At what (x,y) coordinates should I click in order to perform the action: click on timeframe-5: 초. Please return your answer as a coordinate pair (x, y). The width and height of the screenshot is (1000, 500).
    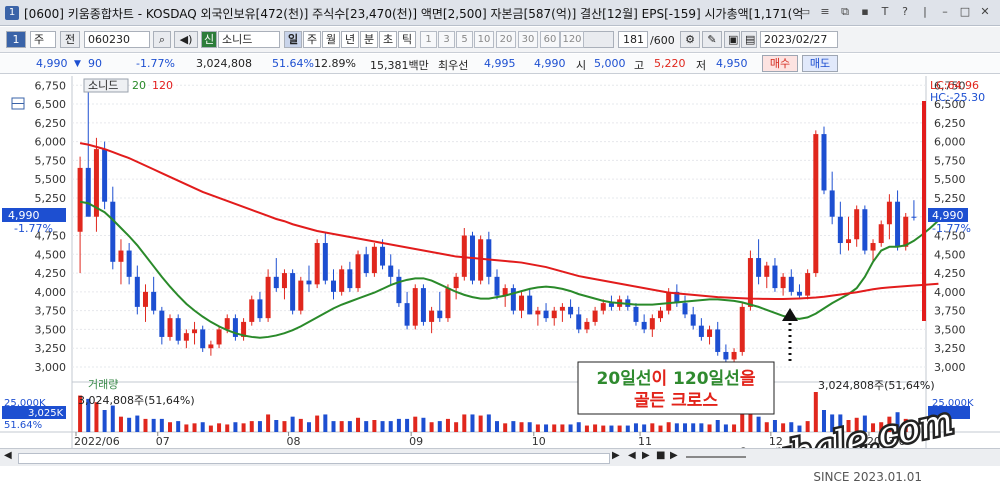
    Looking at the image, I should click on (388, 39).